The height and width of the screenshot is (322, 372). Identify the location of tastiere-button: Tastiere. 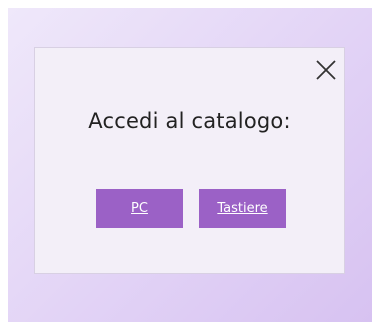
(242, 208).